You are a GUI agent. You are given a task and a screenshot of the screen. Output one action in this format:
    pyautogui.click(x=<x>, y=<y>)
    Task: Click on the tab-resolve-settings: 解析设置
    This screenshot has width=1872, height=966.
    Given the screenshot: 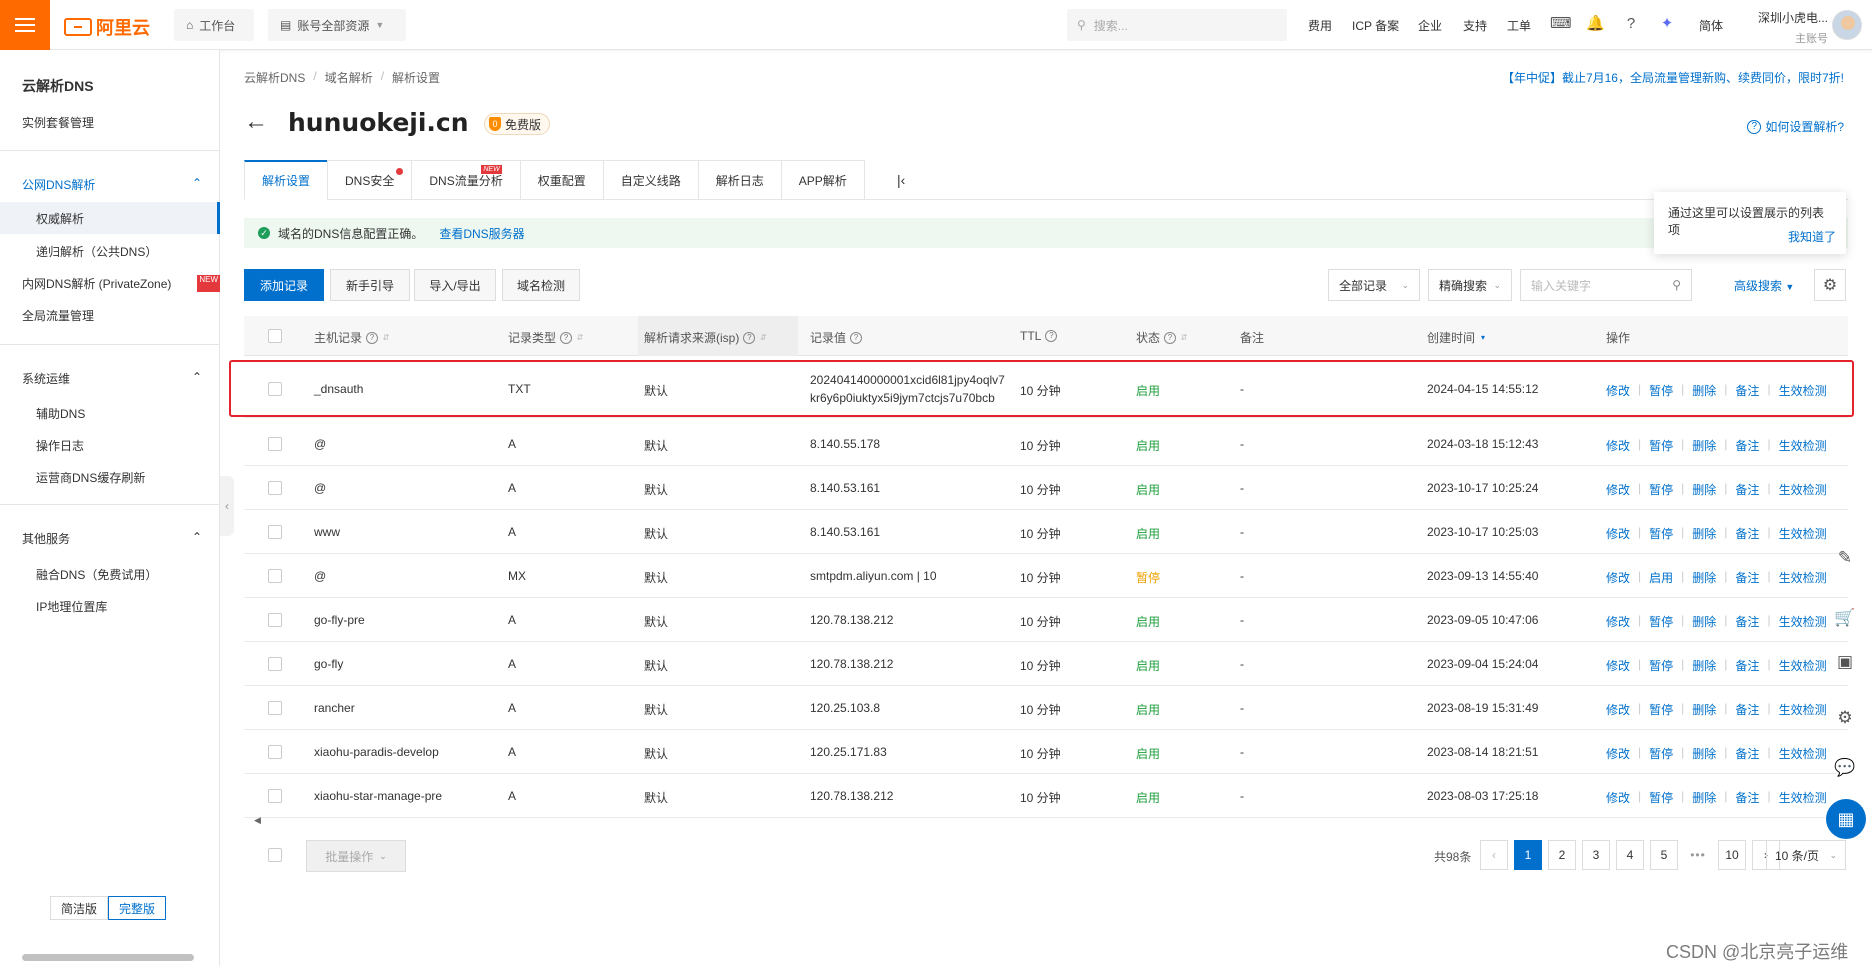 What is the action you would take?
    pyautogui.click(x=286, y=180)
    